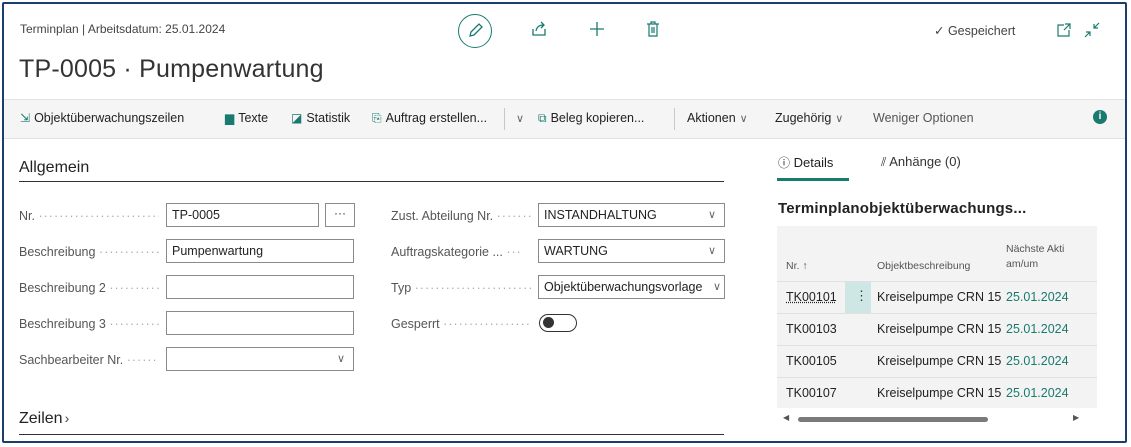  What do you see at coordinates (89, 216) in the screenshot?
I see `nr-label: Nr. ·························` at bounding box center [89, 216].